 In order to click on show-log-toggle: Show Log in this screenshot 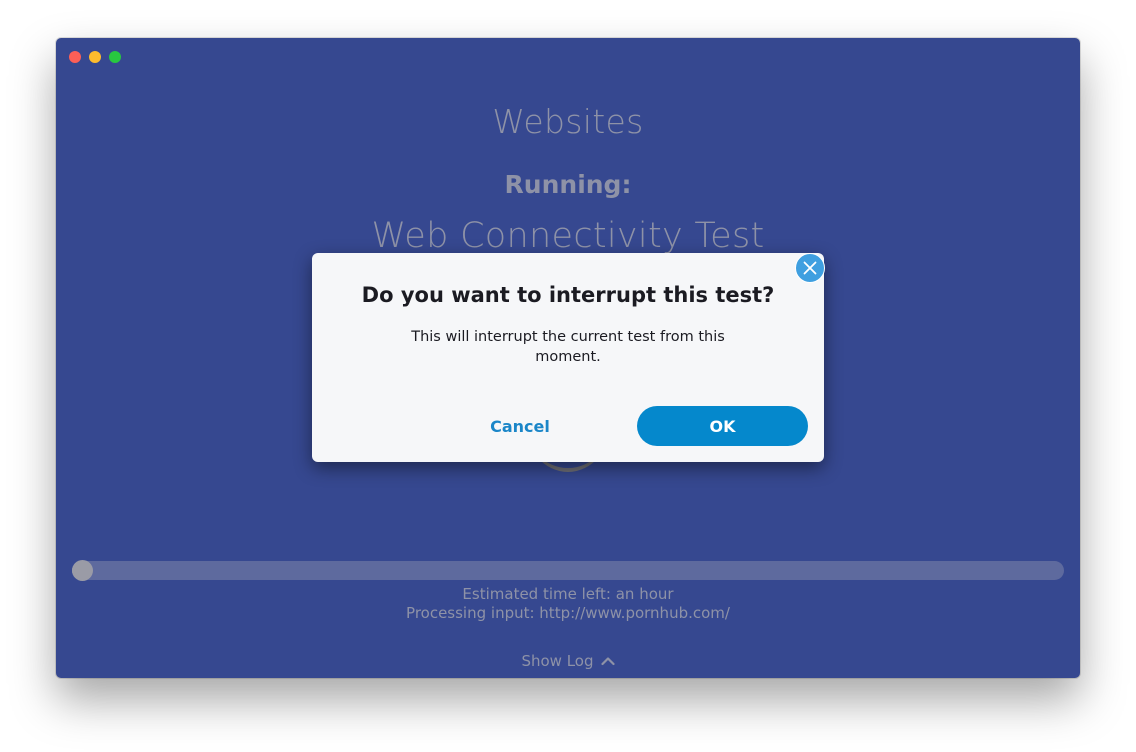, I will do `click(568, 661)`.